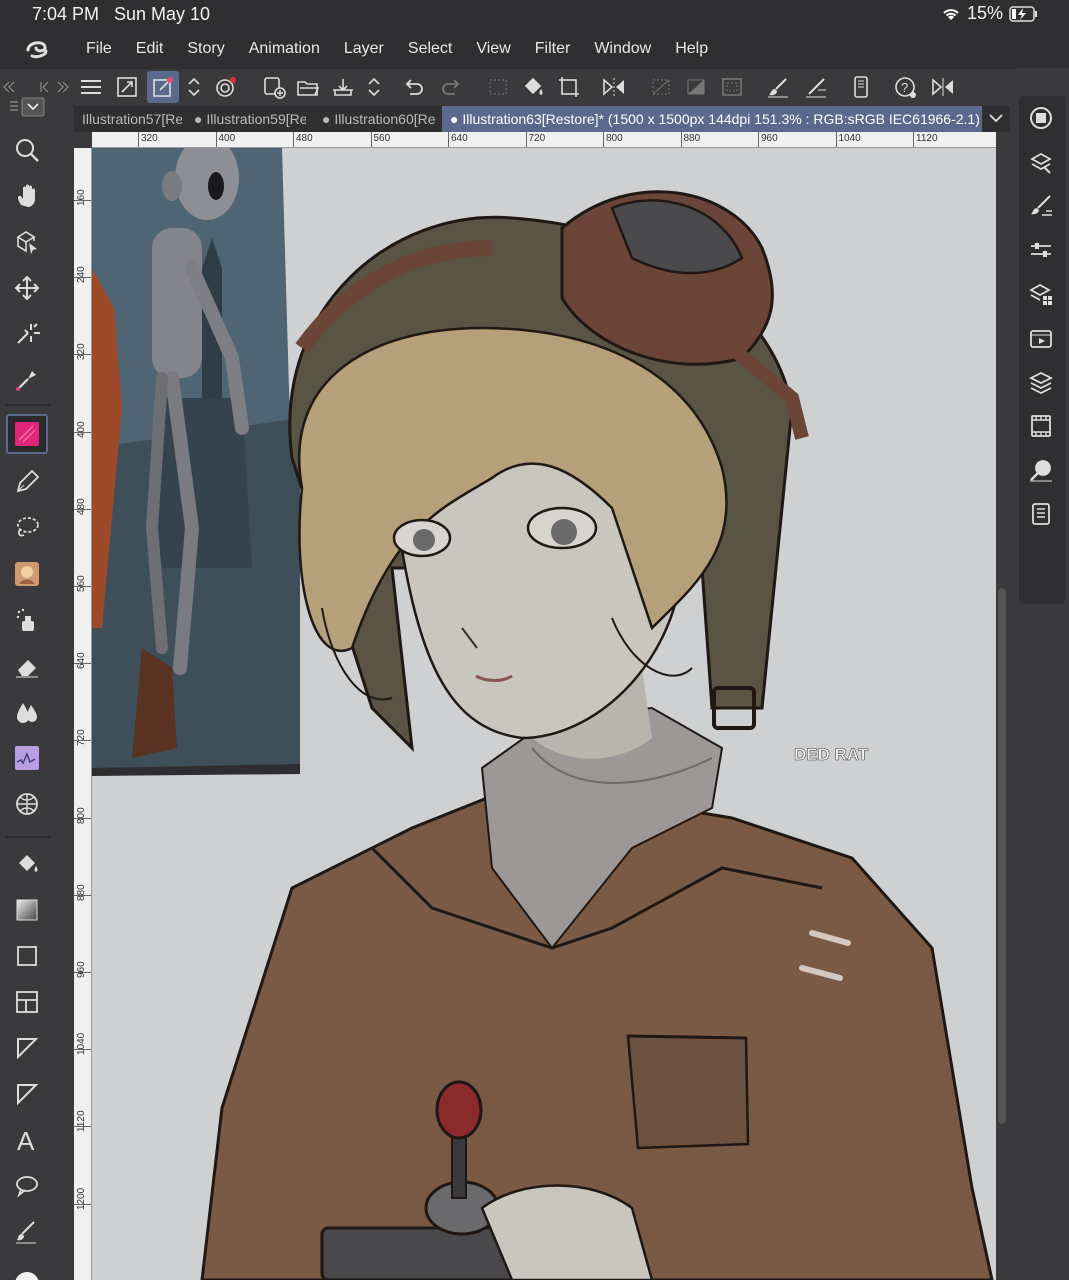  What do you see at coordinates (27, 758) in the screenshot?
I see `texture-brush-icon` at bounding box center [27, 758].